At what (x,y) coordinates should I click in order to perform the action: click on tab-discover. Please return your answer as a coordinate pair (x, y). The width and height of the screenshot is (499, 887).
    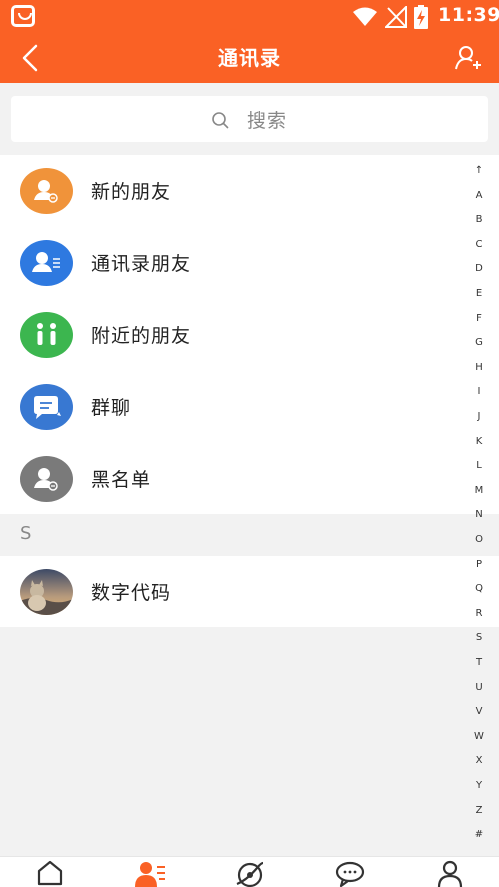
    Looking at the image, I should click on (250, 872).